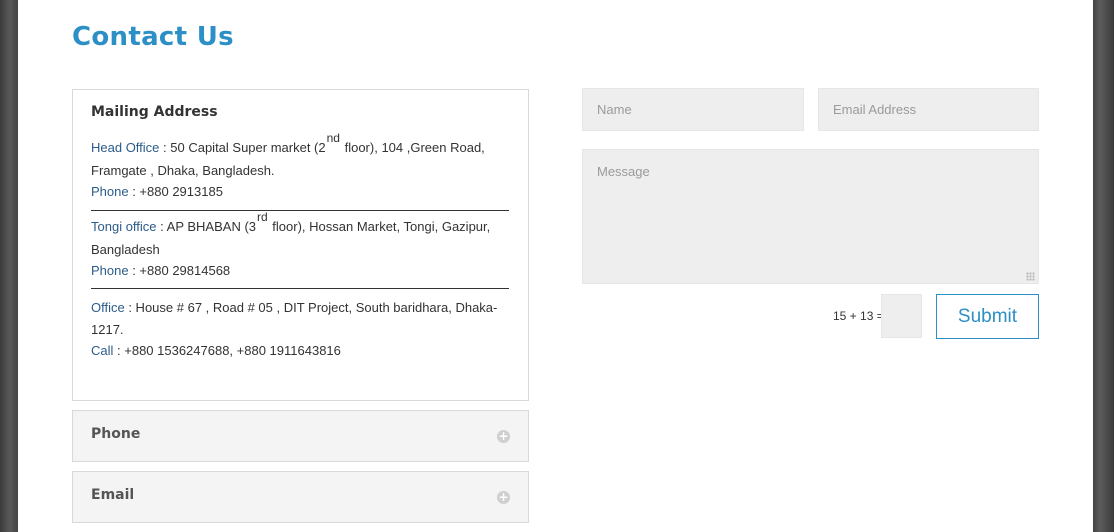 Image resolution: width=1114 pixels, height=532 pixels. I want to click on submit-button: Submit, so click(987, 316).